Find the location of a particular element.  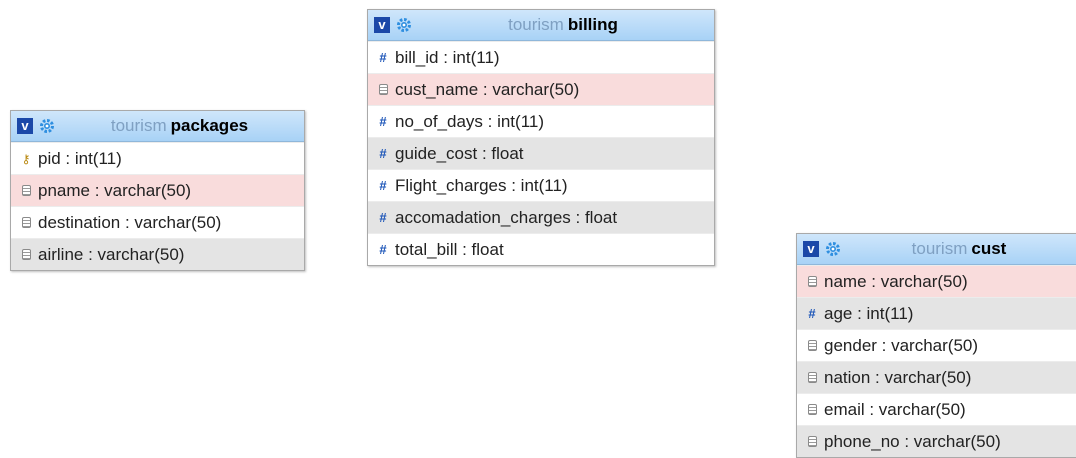

column-row: # Flight_charges : int(11) is located at coordinates (541, 185).